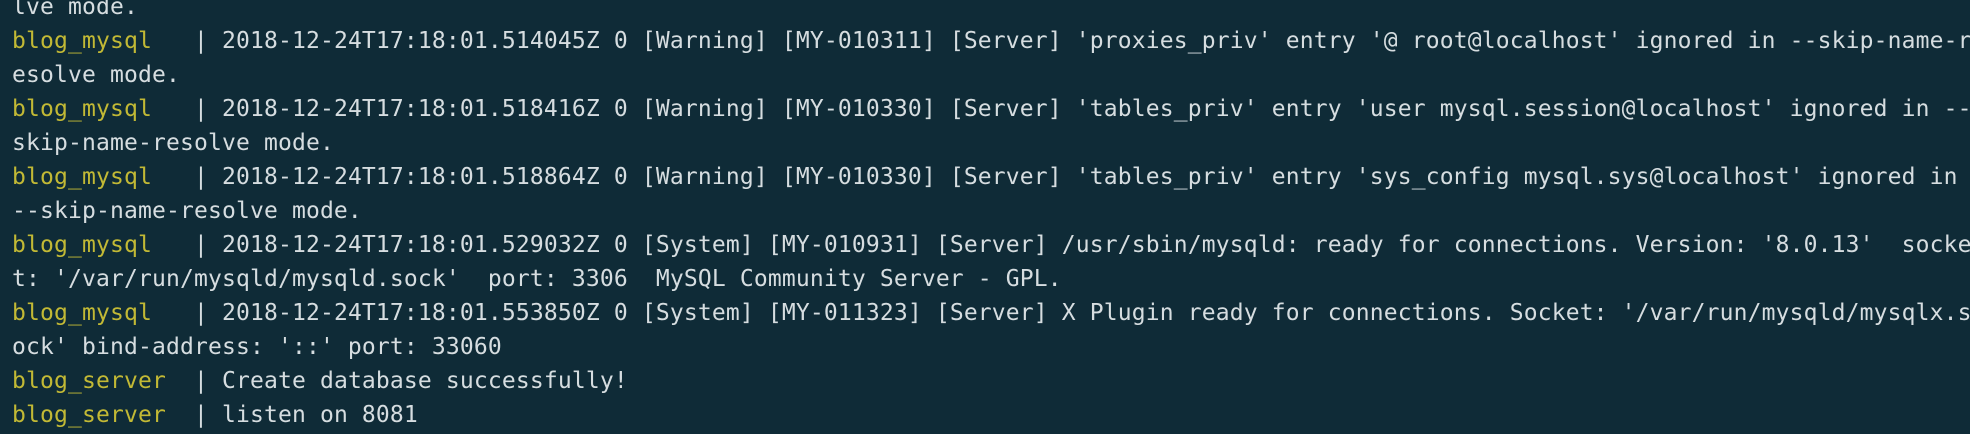  I want to click on log-message: esolve mode., so click(96, 75).